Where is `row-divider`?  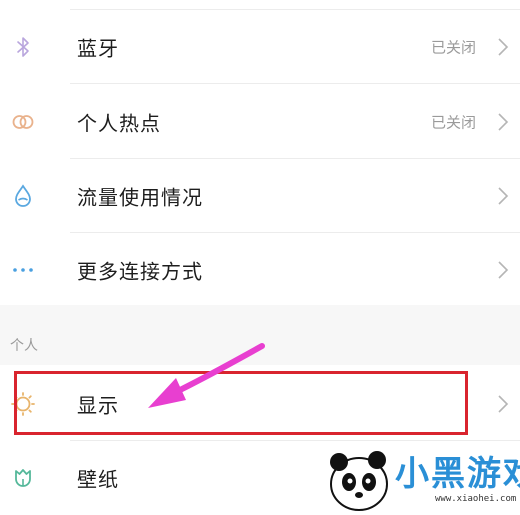
row-divider is located at coordinates (295, 83).